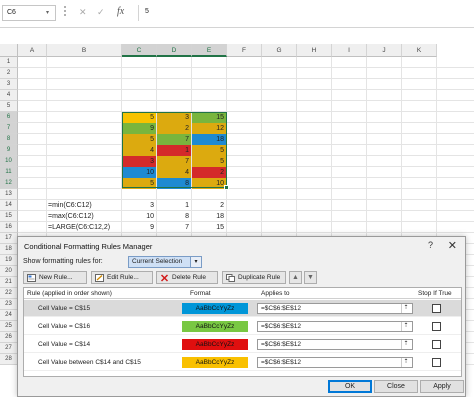  What do you see at coordinates (350, 386) in the screenshot?
I see `ok-button: OK` at bounding box center [350, 386].